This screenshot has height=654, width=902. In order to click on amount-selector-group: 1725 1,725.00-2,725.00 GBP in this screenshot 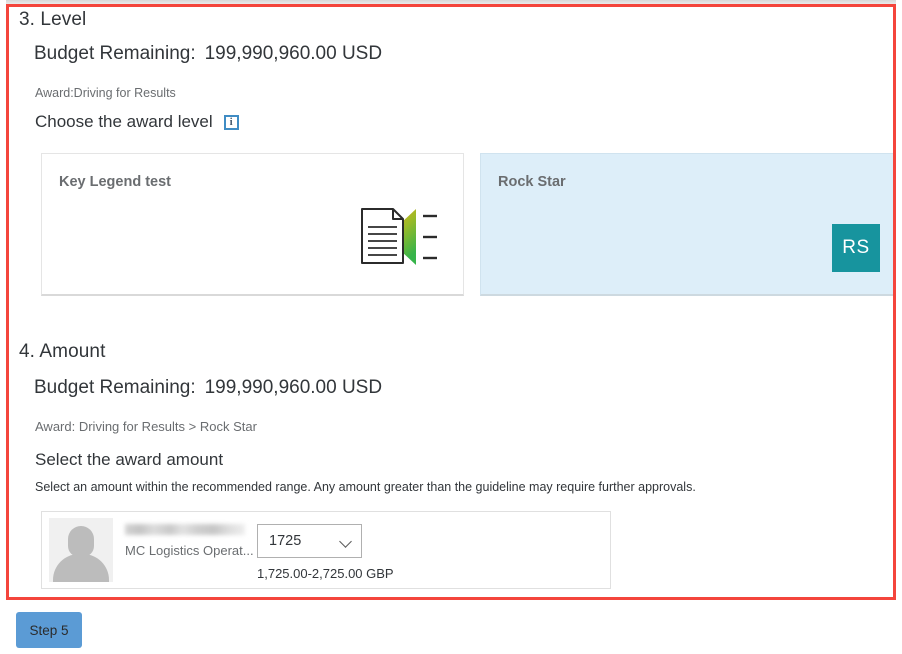, I will do `click(325, 552)`.